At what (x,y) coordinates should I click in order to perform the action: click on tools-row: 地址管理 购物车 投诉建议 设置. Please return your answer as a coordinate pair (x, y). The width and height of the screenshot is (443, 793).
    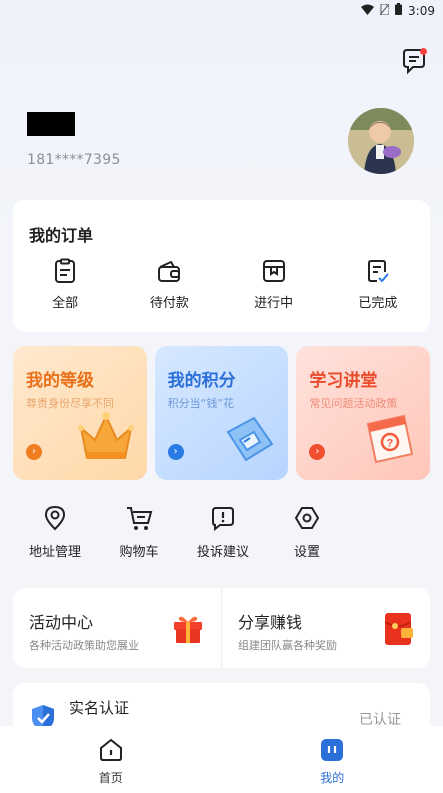
    Looking at the image, I should click on (221, 535).